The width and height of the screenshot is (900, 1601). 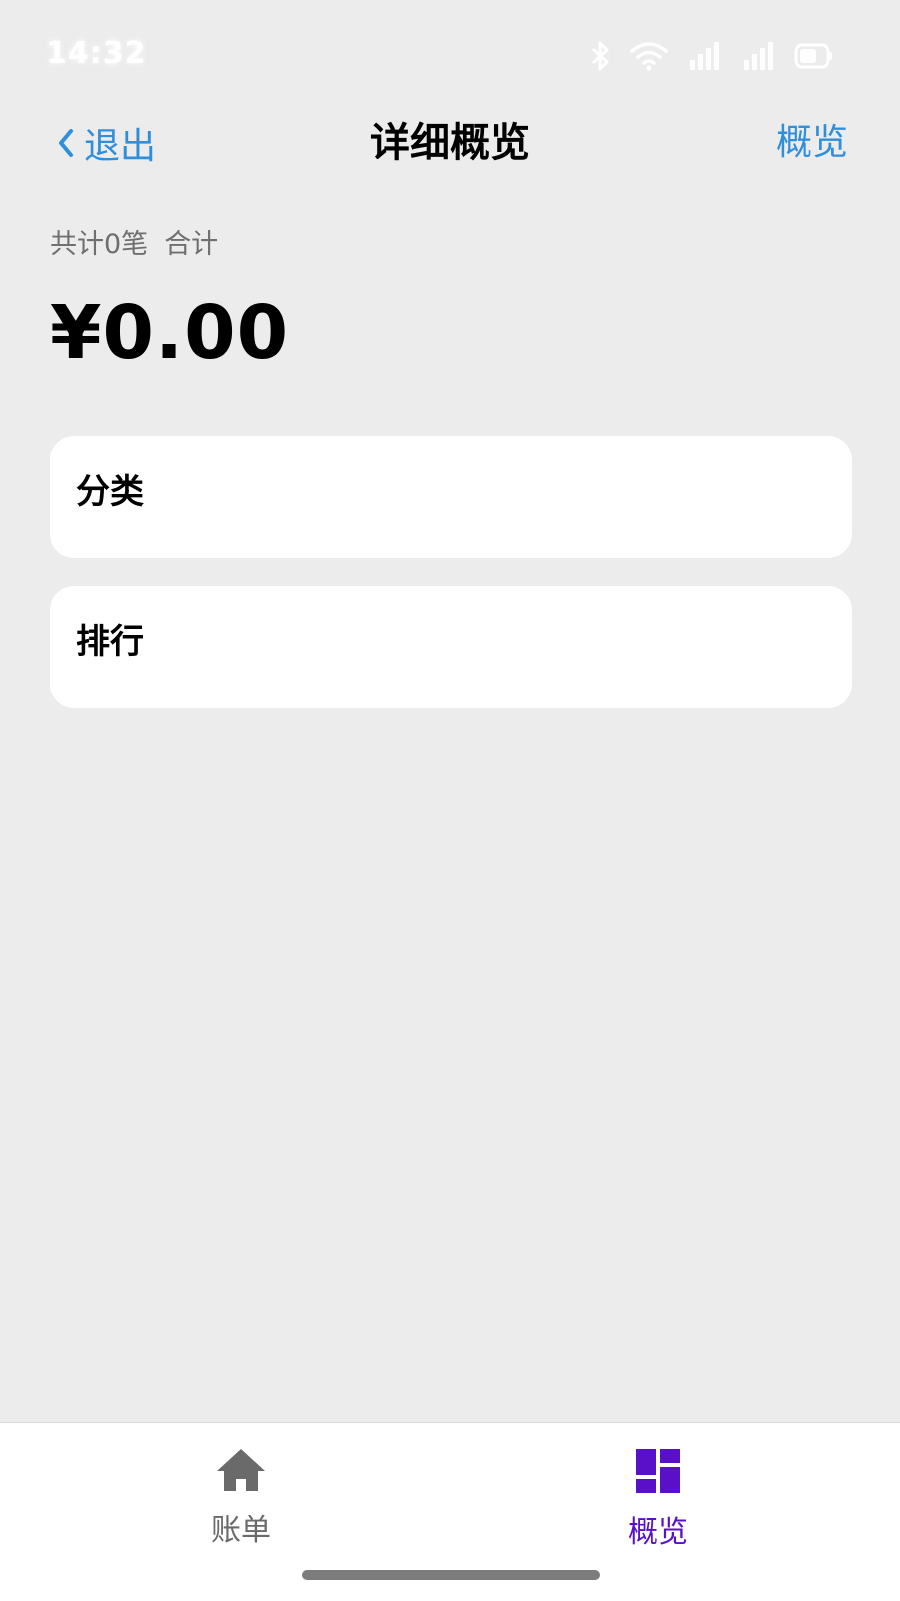 What do you see at coordinates (66, 143) in the screenshot?
I see `chevron-left-icon` at bounding box center [66, 143].